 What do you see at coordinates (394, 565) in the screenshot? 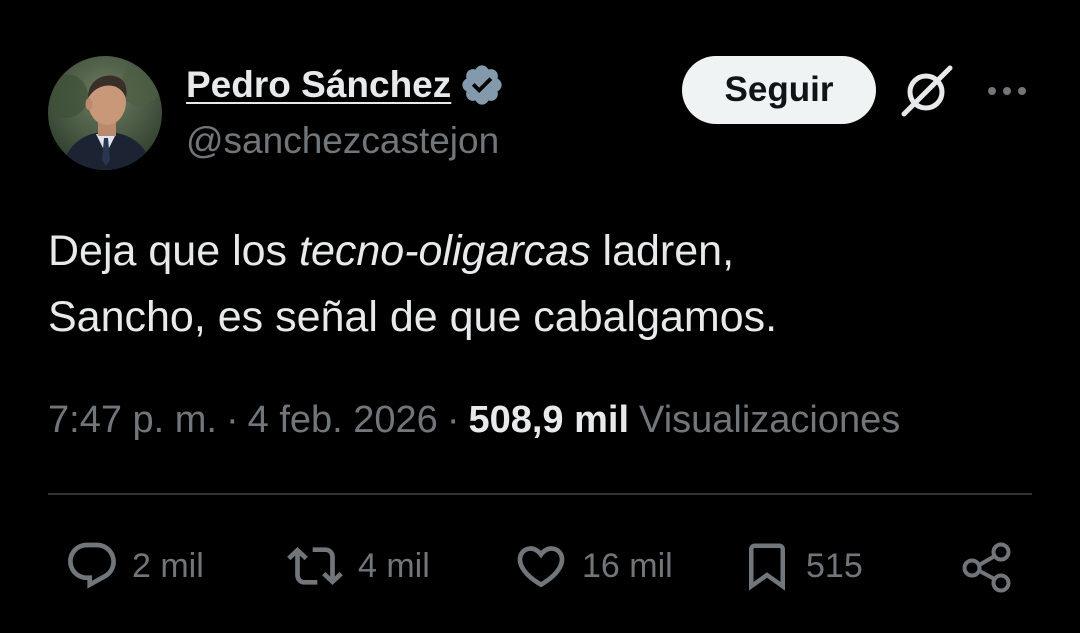
I see `retweet-count: 4 mil` at bounding box center [394, 565].